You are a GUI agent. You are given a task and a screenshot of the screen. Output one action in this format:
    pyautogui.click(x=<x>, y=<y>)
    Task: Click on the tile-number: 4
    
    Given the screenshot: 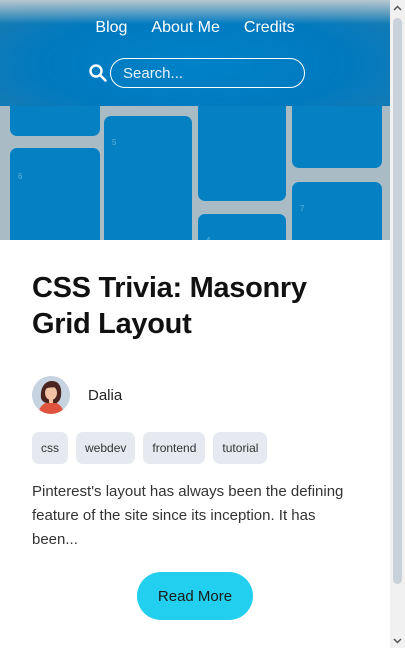 What is the action you would take?
    pyautogui.click(x=208, y=238)
    